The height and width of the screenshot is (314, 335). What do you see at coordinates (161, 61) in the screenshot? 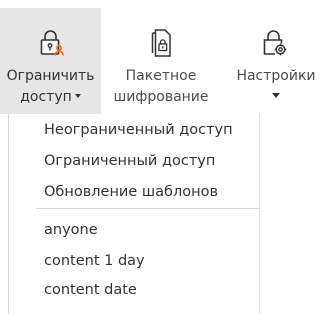
I see `batch-encryption-button: Пакетное шифрование` at bounding box center [161, 61].